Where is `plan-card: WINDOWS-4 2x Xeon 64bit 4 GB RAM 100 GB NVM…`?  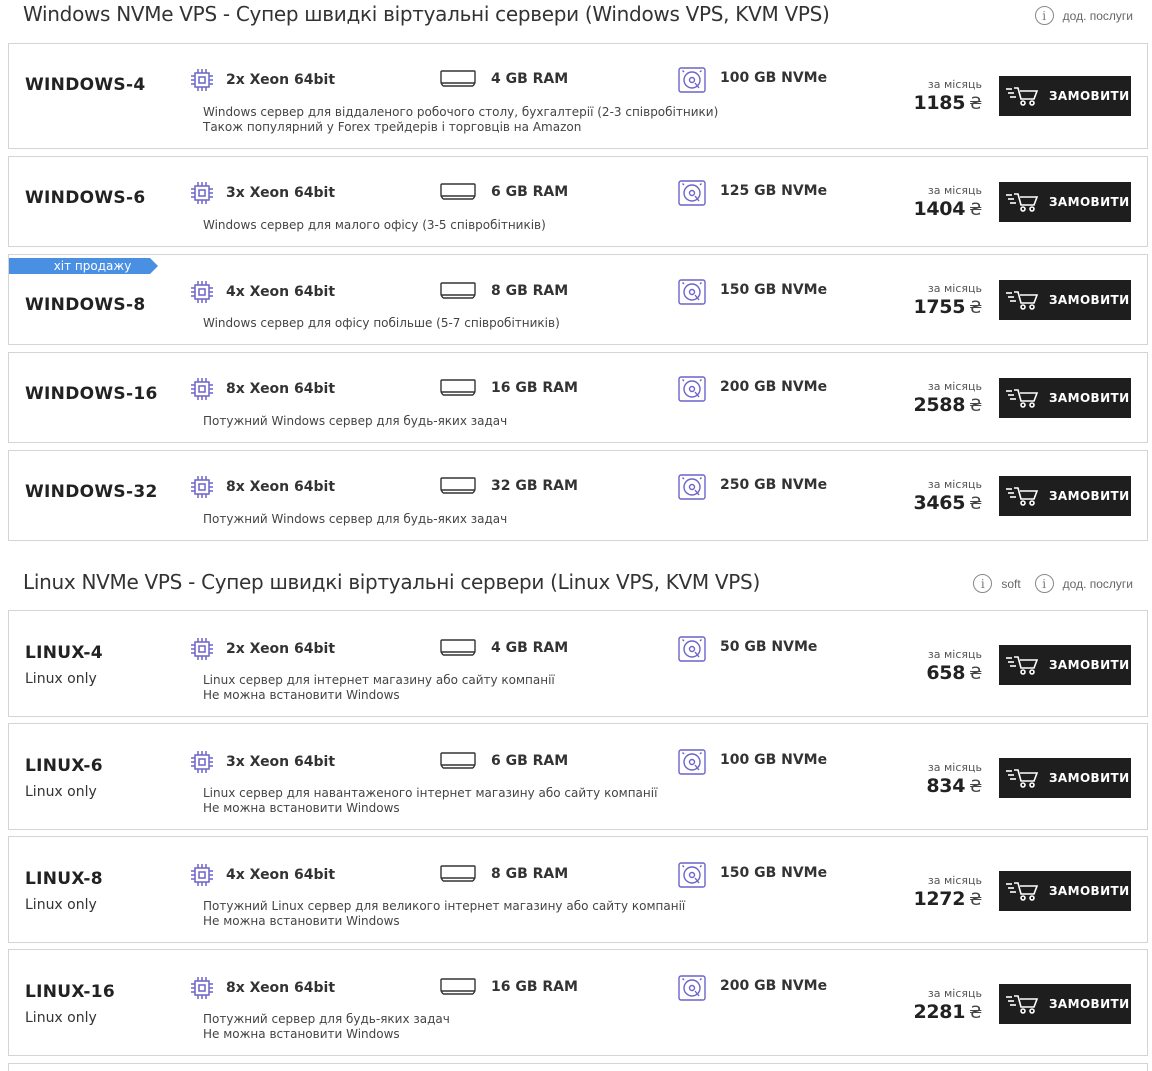
plan-card: WINDOWS-4 2x Xeon 64bit 4 GB RAM 100 GB NVM… is located at coordinates (578, 96).